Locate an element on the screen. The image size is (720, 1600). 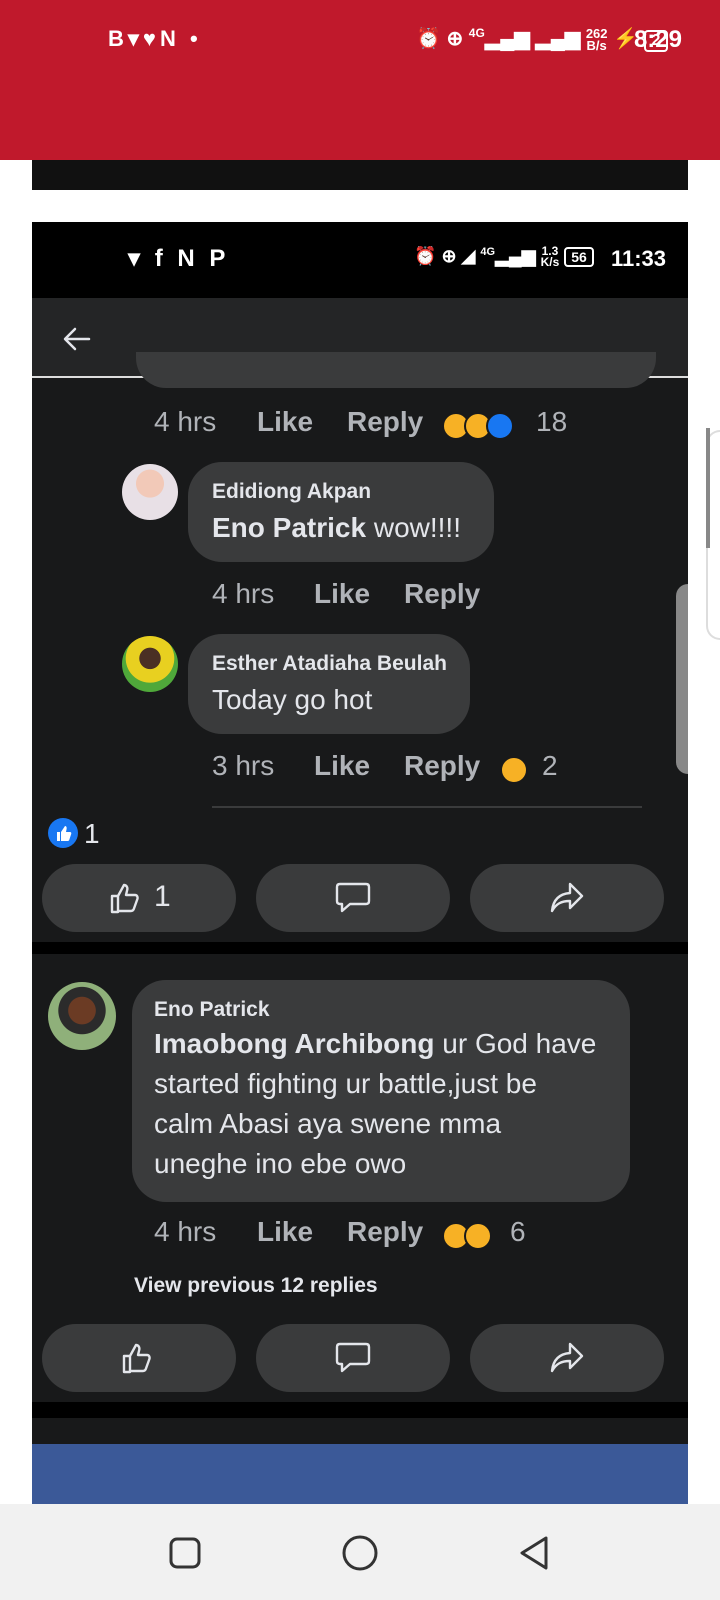
reaction-count: 18 is located at coordinates (552, 421).